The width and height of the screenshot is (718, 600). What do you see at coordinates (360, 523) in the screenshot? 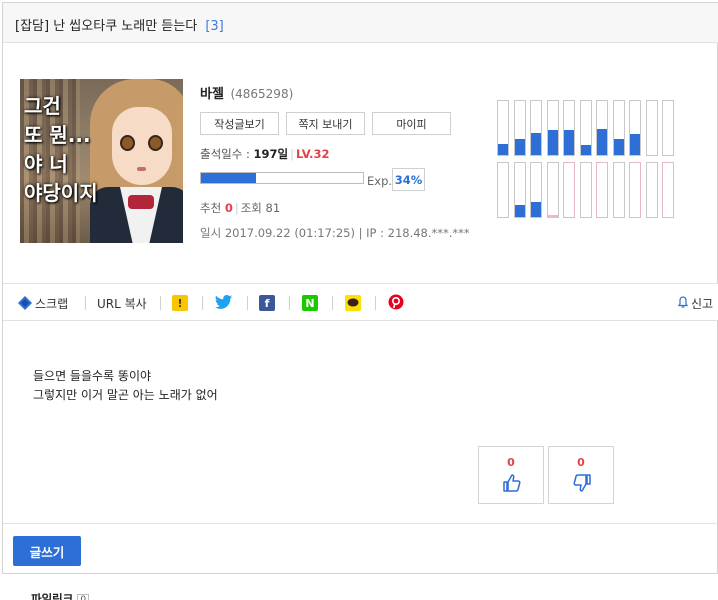
I see `footer-divider` at bounding box center [360, 523].